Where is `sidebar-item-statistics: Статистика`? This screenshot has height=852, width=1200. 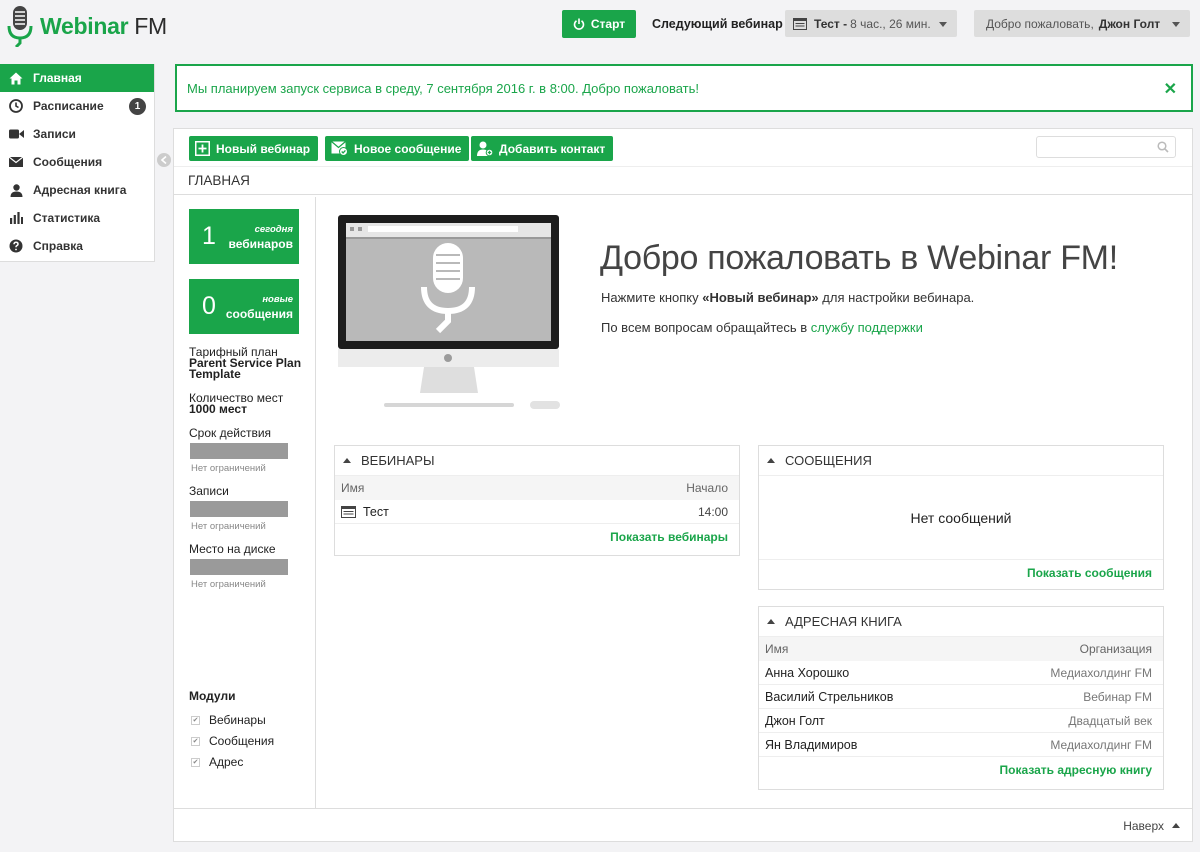
sidebar-item-statistics: Статистика is located at coordinates (77, 218).